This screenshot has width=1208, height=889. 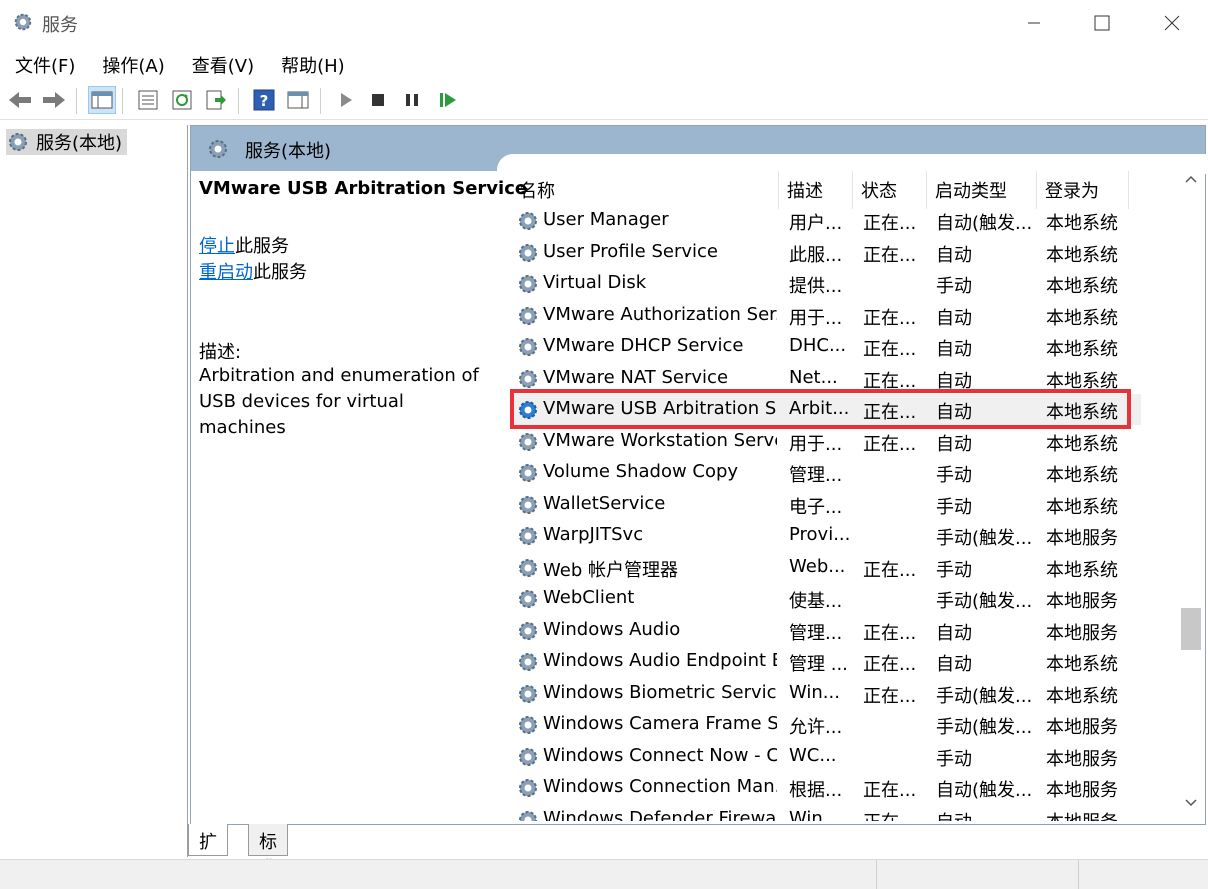 I want to click on column-header-description: 描述, so click(x=816, y=190).